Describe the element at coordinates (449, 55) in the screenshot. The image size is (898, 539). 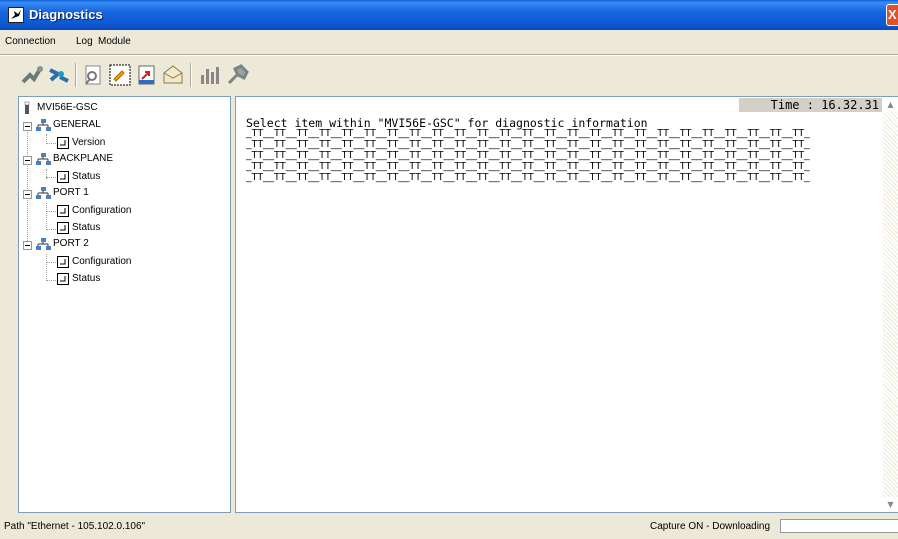
I see `menu-divider-highlight` at that location.